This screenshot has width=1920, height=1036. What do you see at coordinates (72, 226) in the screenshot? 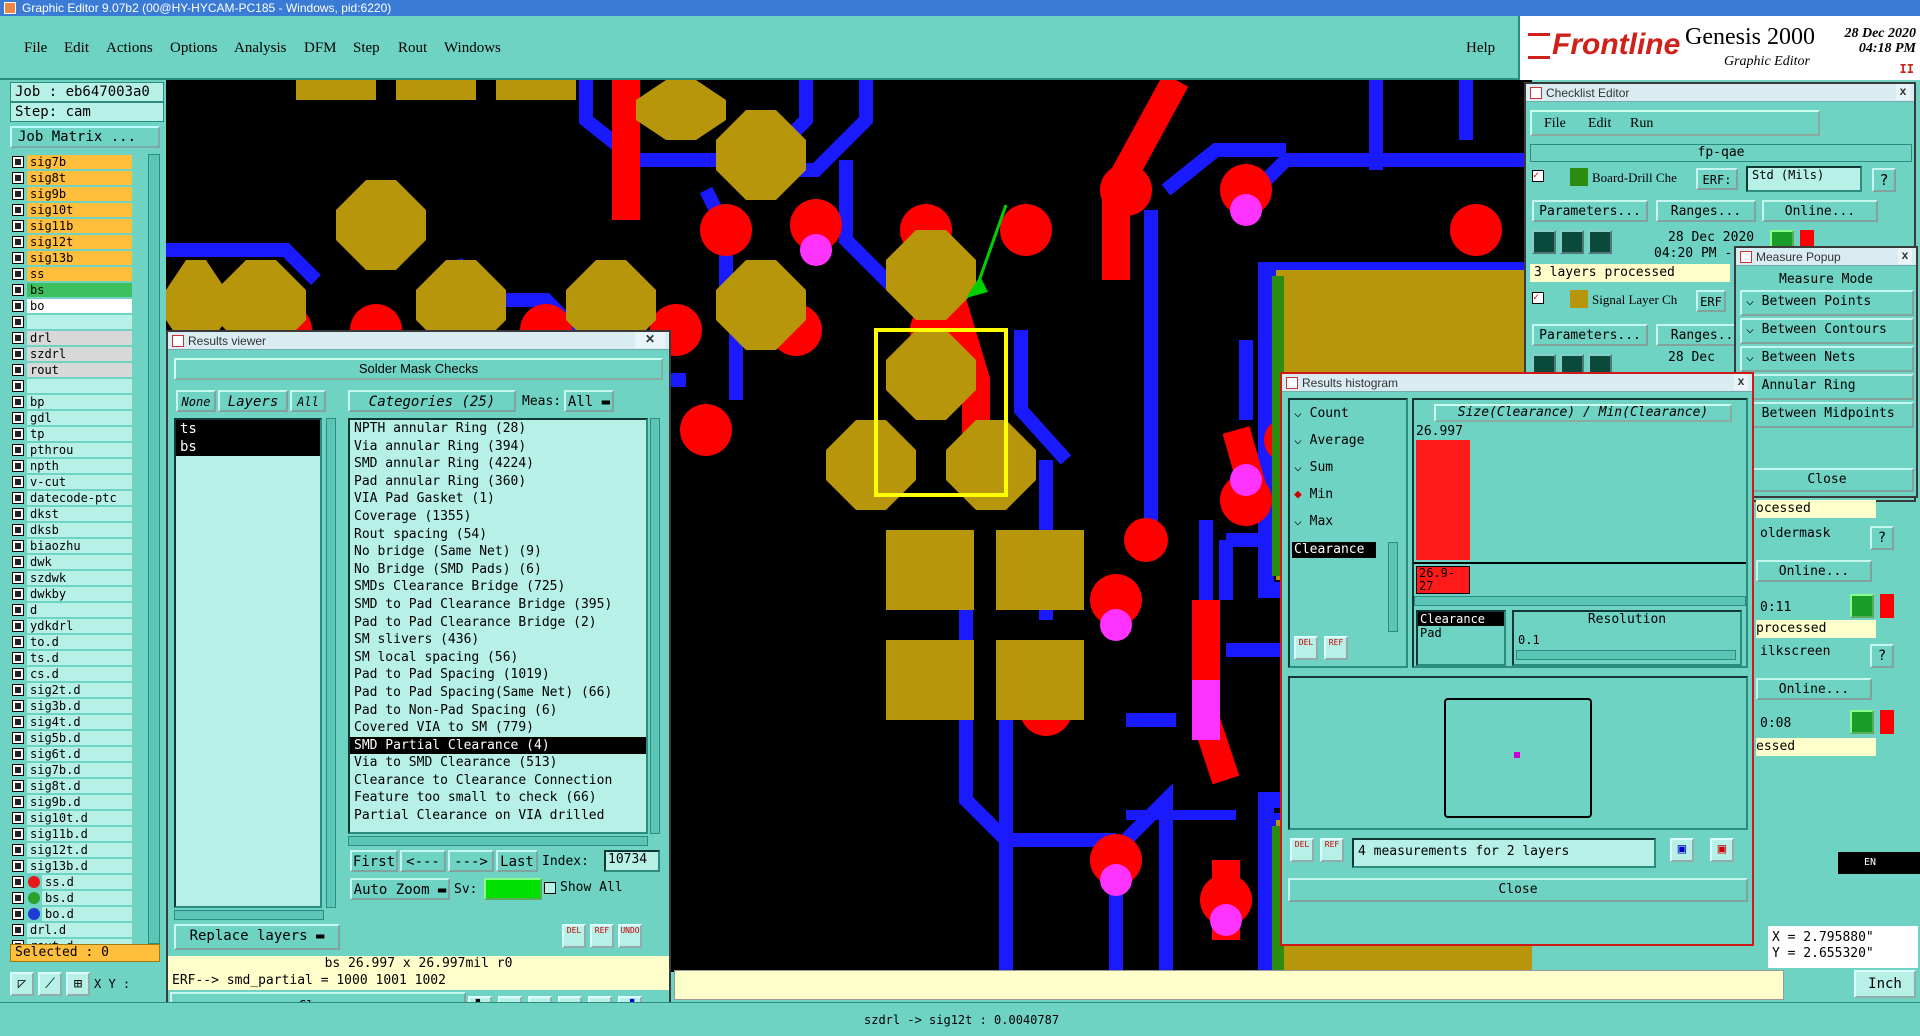
I see `layer-row: sig11b` at bounding box center [72, 226].